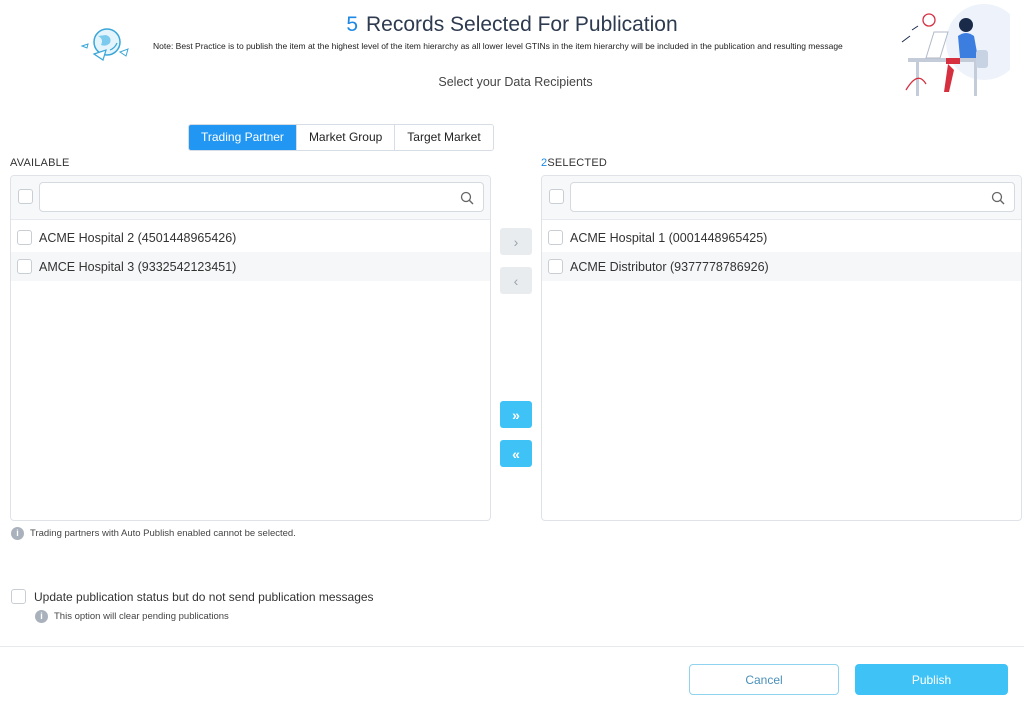 This screenshot has height=701, width=1024. Describe the element at coordinates (764, 679) in the screenshot. I see `cancel-button: Cancel` at that location.